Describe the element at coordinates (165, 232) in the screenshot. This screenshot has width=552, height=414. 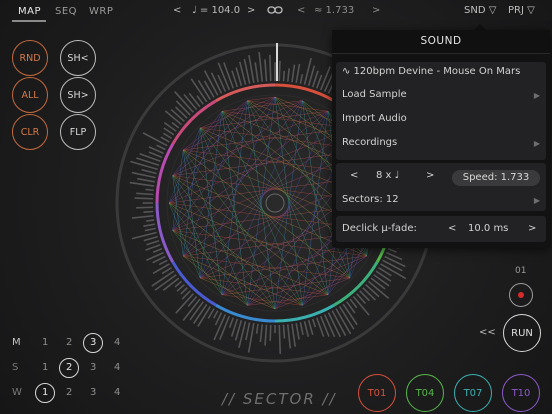
I see `sector-arc` at that location.